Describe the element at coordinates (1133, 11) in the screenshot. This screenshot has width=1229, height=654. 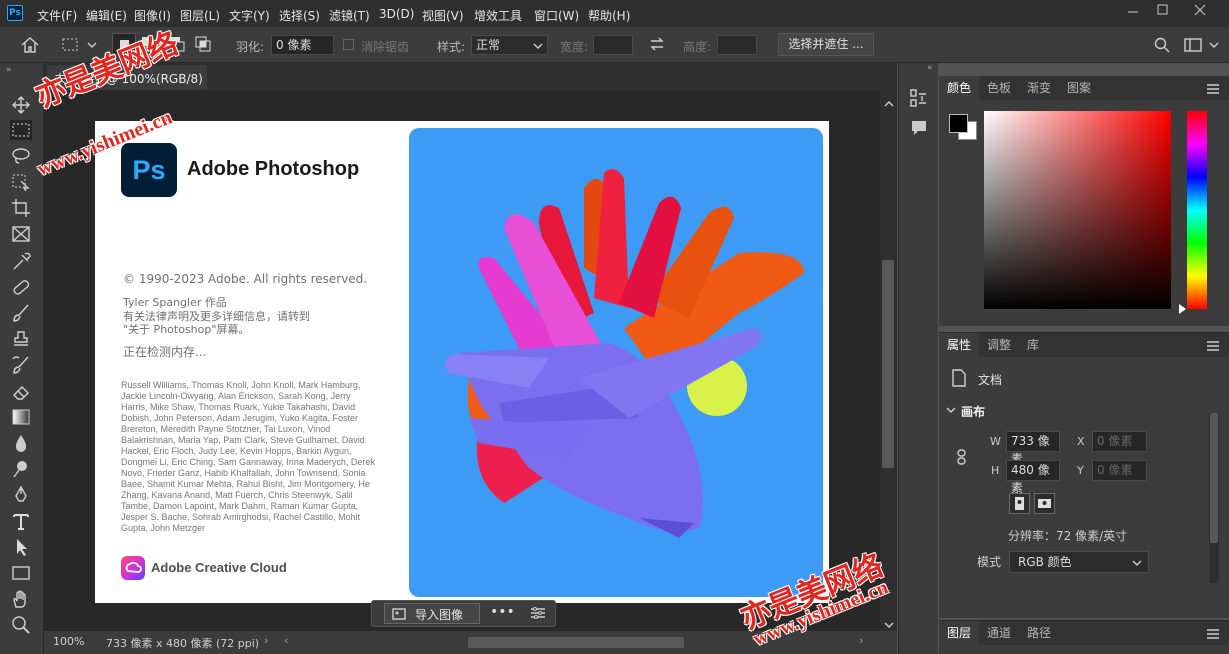
I see `minimize-button` at that location.